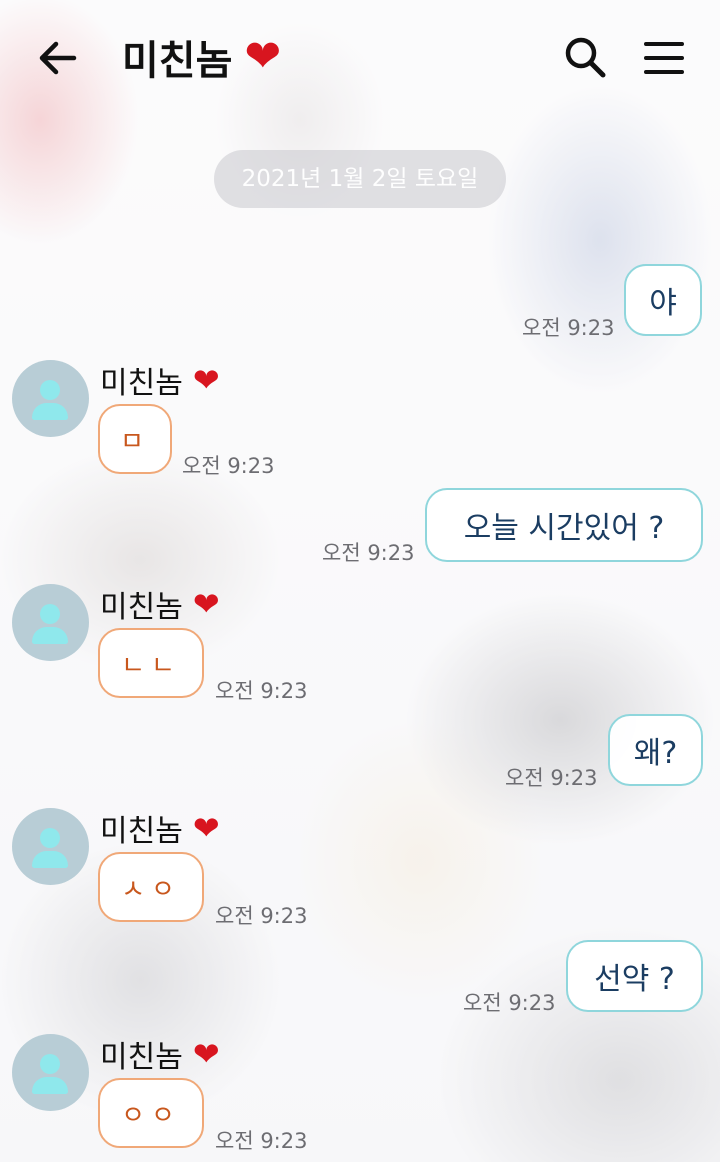 Image resolution: width=720 pixels, height=1162 pixels. Describe the element at coordinates (151, 1113) in the screenshot. I see `received-message-bubble: ㅇㅇ` at that location.